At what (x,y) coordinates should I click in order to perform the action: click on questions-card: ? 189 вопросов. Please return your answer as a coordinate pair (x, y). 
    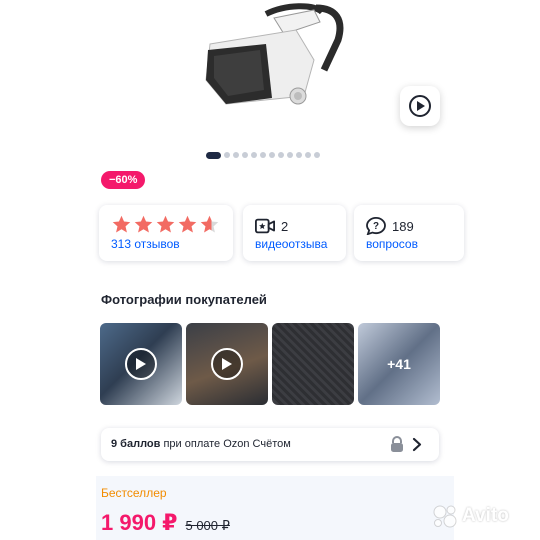
    Looking at the image, I should click on (409, 233).